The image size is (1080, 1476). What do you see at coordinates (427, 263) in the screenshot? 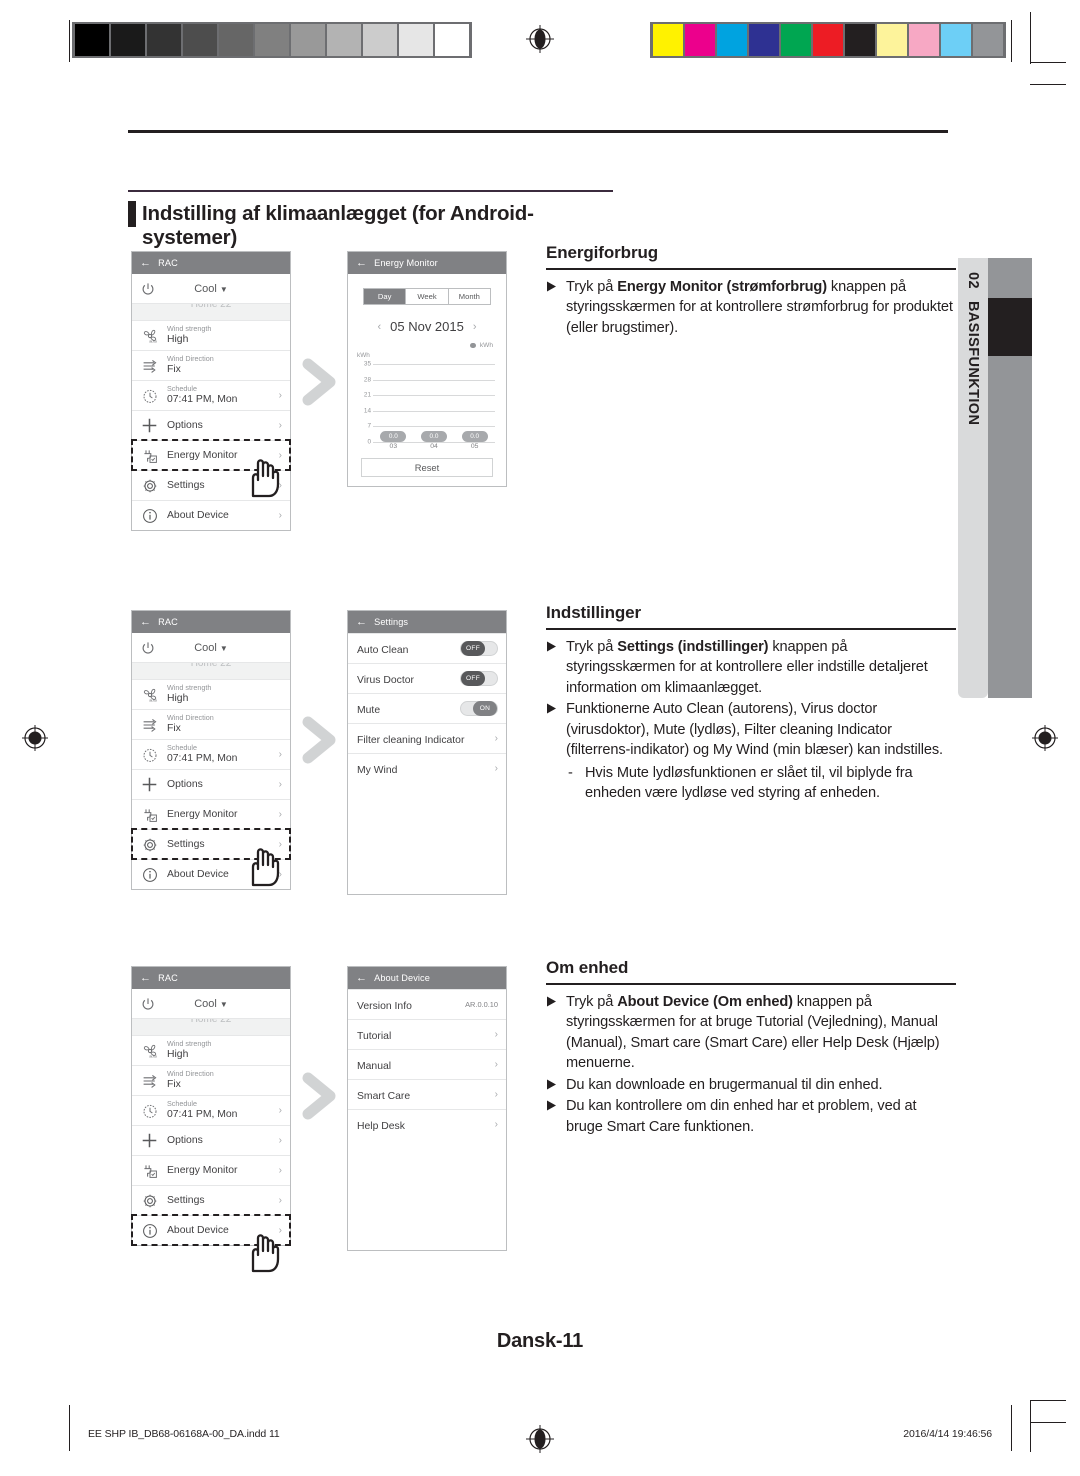
I see `energy-titlebar: ← Energy Monitor` at bounding box center [427, 263].